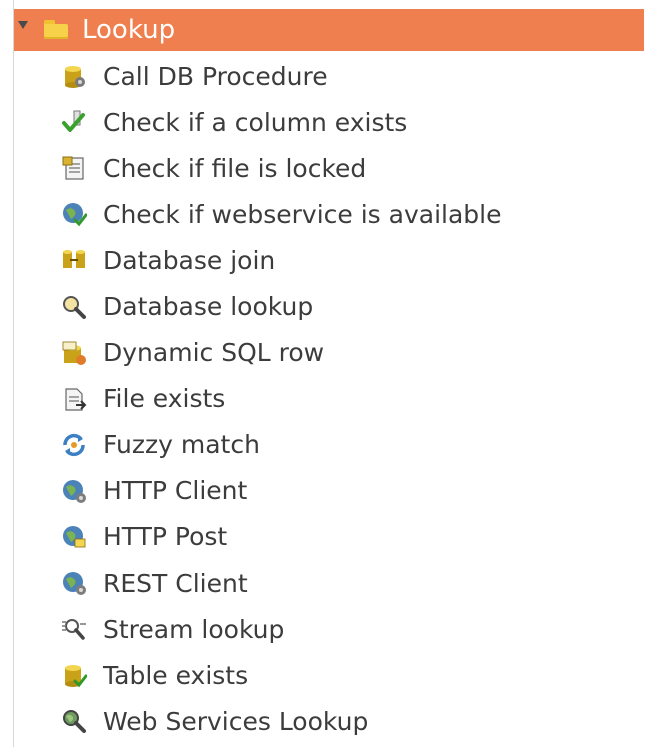  I want to click on tree-item-check-webservice: Check if webservice is available, so click(350, 214).